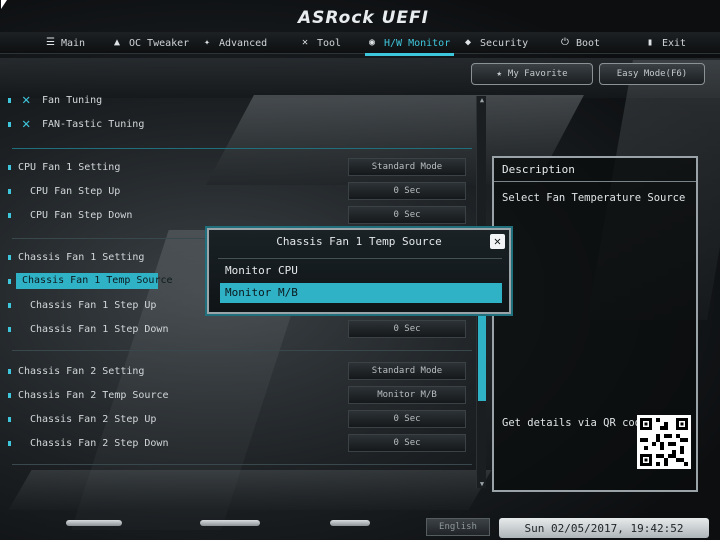  What do you see at coordinates (239, 371) in the screenshot?
I see `row-chassis-fan2-setting: Chassis Fan 2 Setting Standard Mode` at bounding box center [239, 371].